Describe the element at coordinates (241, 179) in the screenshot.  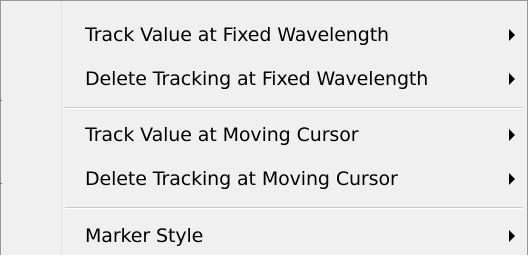
I see `menu-item-label: Delete Tracking at Moving Cursor` at that location.